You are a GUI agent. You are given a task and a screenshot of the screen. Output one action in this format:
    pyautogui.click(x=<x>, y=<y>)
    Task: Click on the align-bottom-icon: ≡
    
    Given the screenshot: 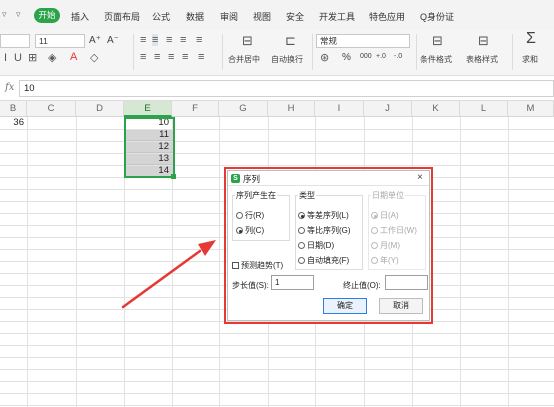 What is the action you would take?
    pyautogui.click(x=169, y=40)
    